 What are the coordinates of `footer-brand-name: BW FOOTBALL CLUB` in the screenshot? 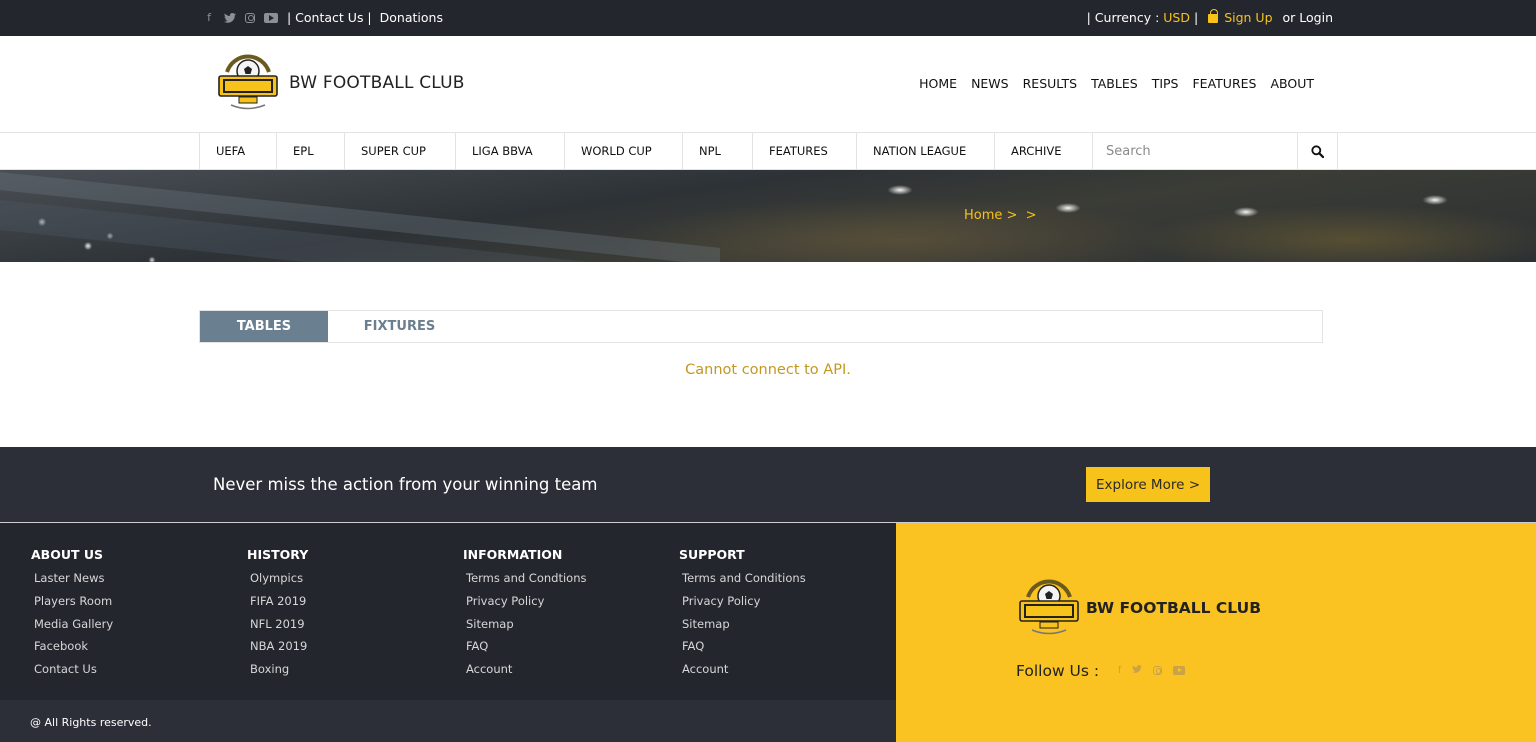 It's located at (1174, 608).